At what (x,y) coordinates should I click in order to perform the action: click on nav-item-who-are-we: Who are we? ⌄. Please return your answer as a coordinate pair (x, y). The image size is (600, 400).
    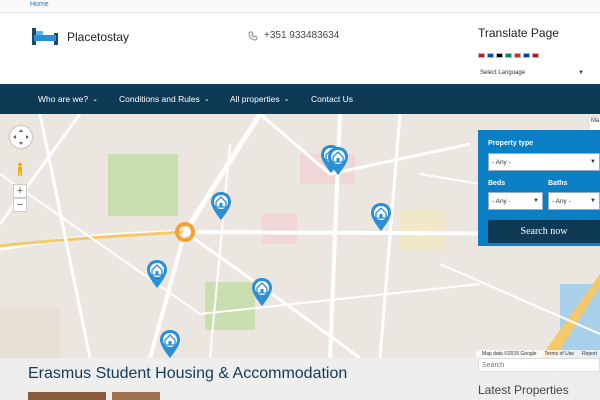
    Looking at the image, I should click on (68, 99).